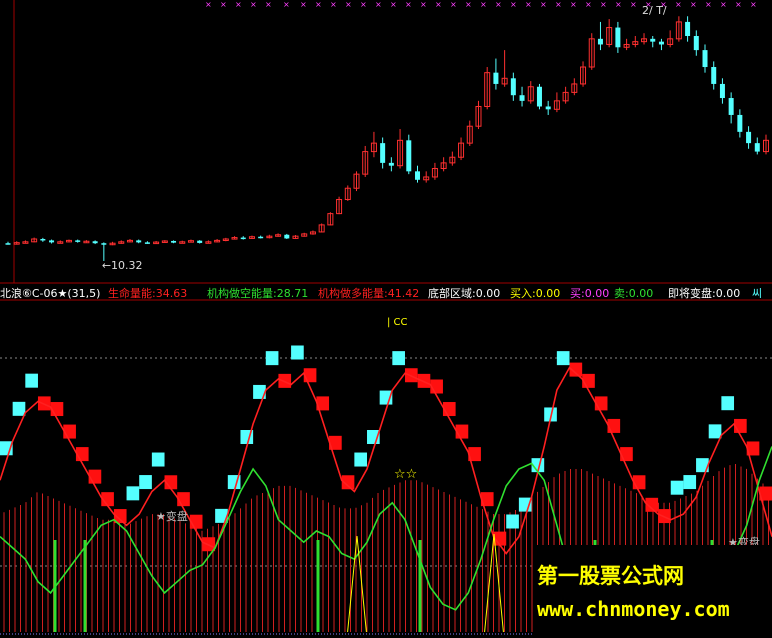  I want to click on indicator-label: 生命量能:34.63, so click(147, 293).